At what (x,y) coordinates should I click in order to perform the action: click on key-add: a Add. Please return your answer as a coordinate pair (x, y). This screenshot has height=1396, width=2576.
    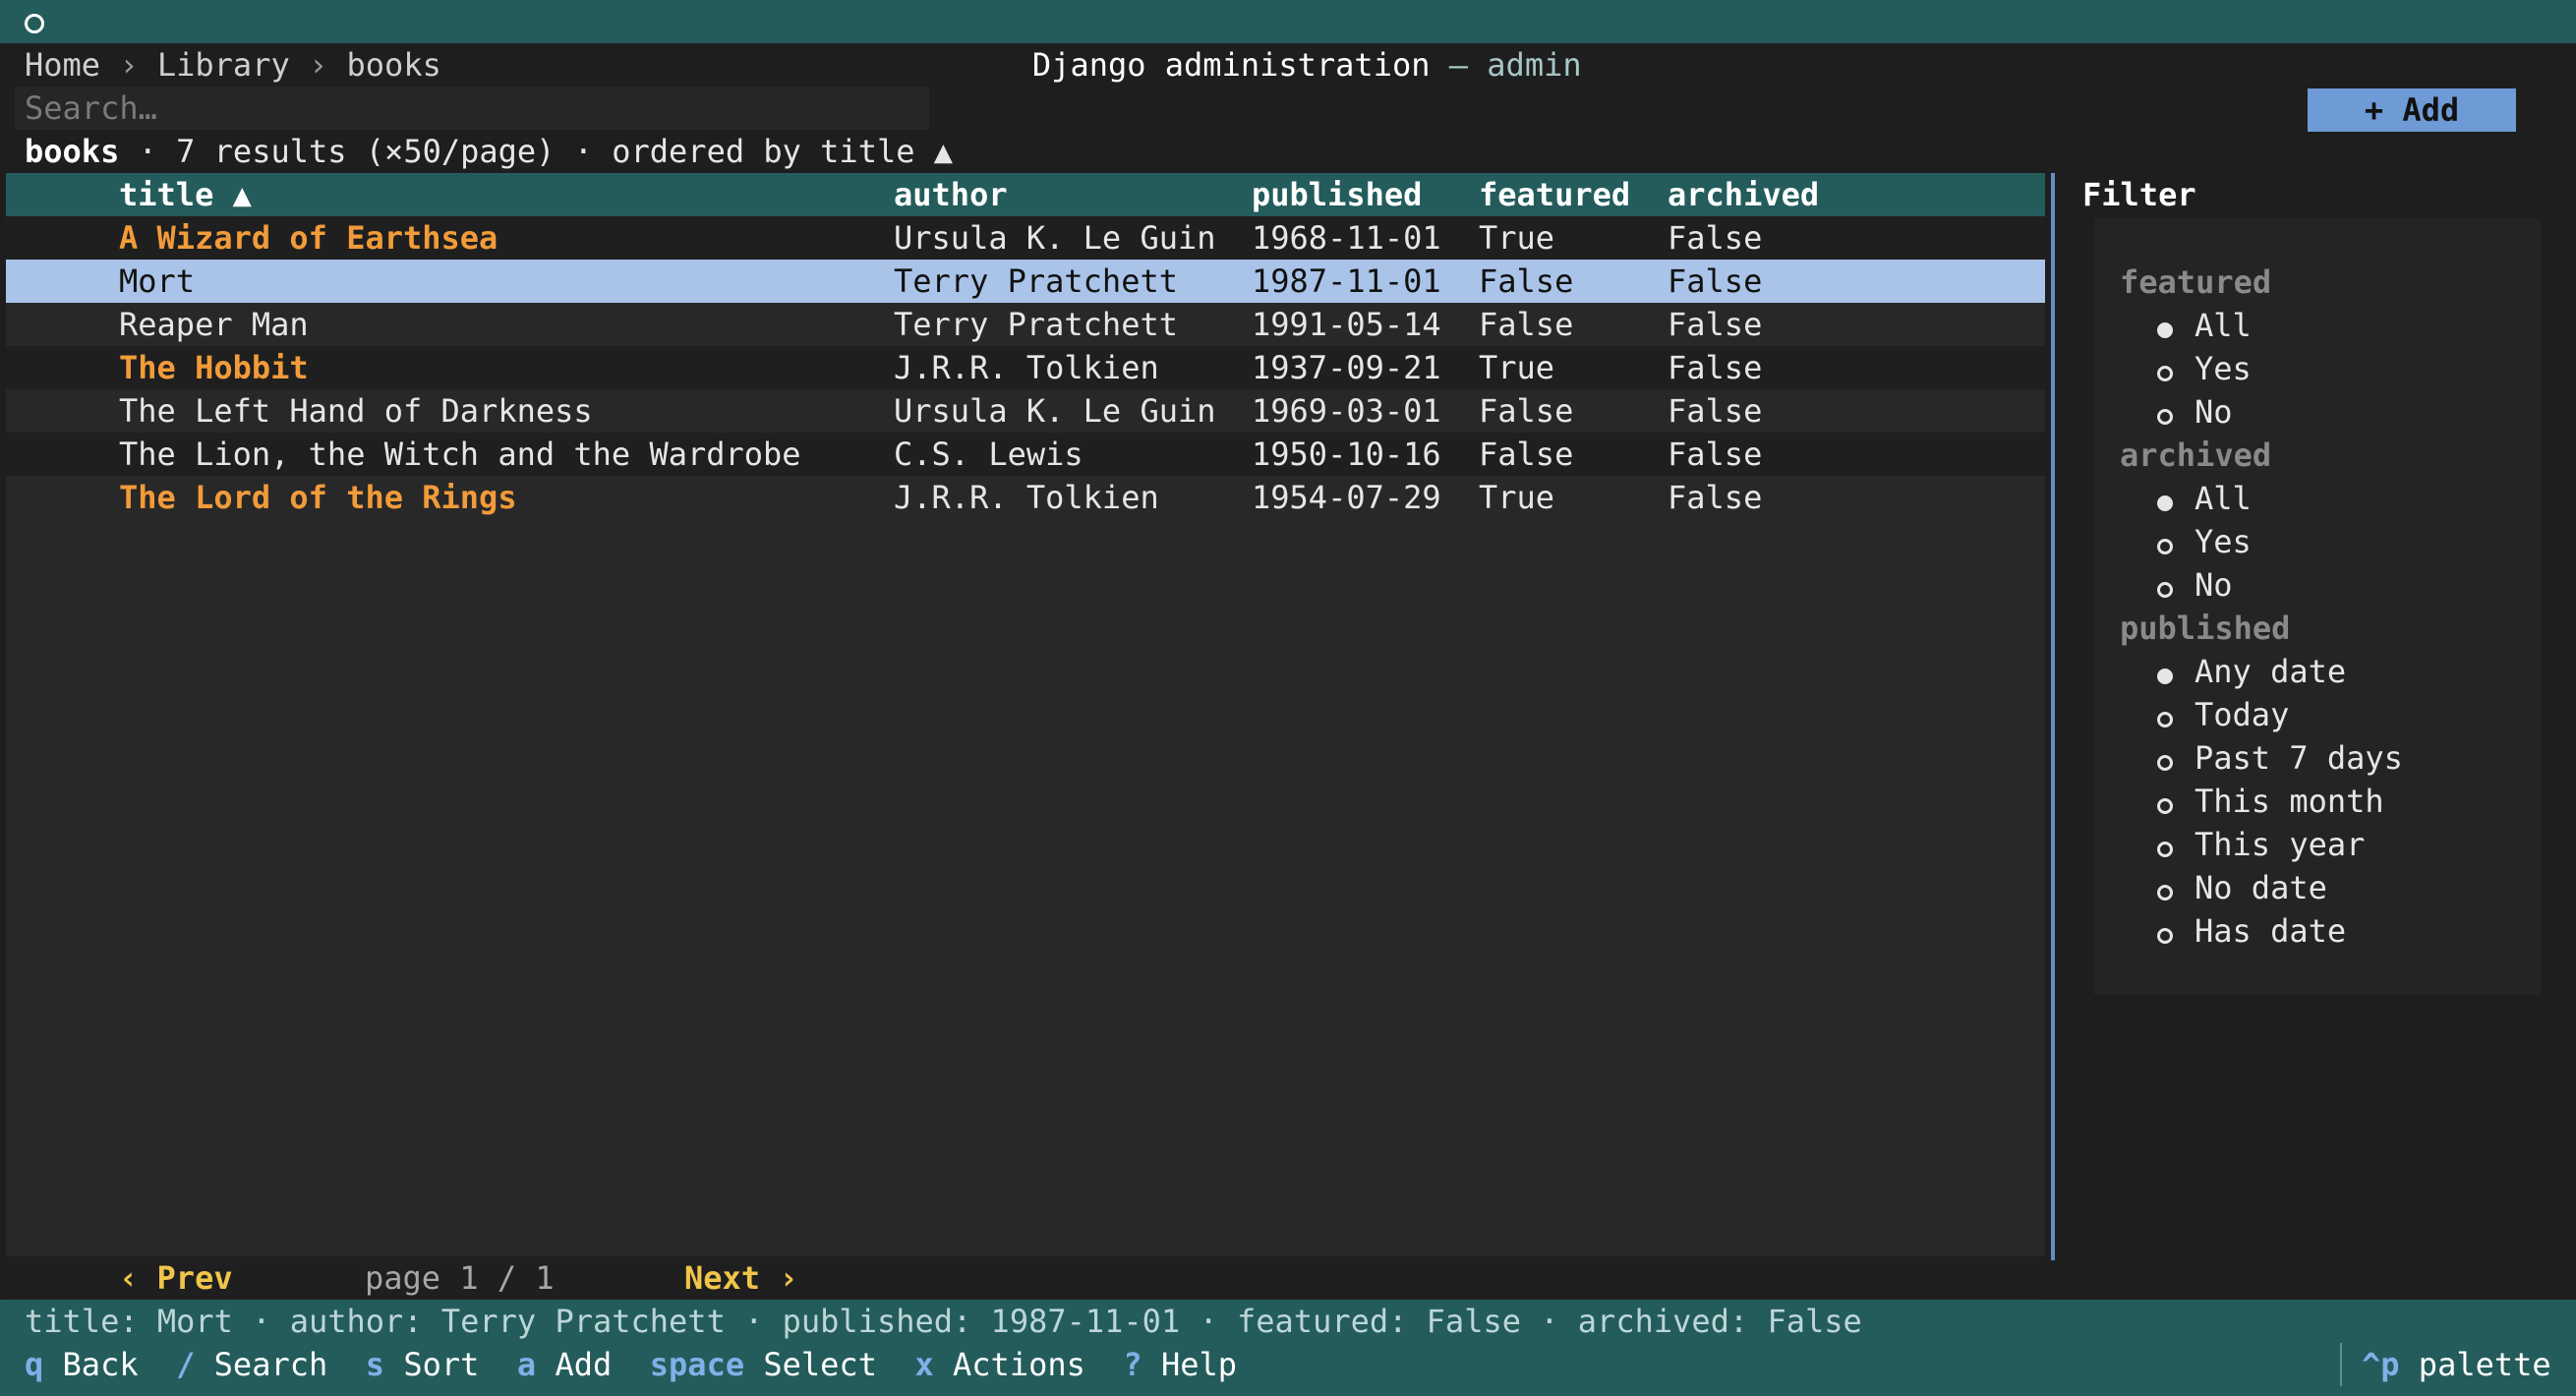
    Looking at the image, I should click on (564, 1364).